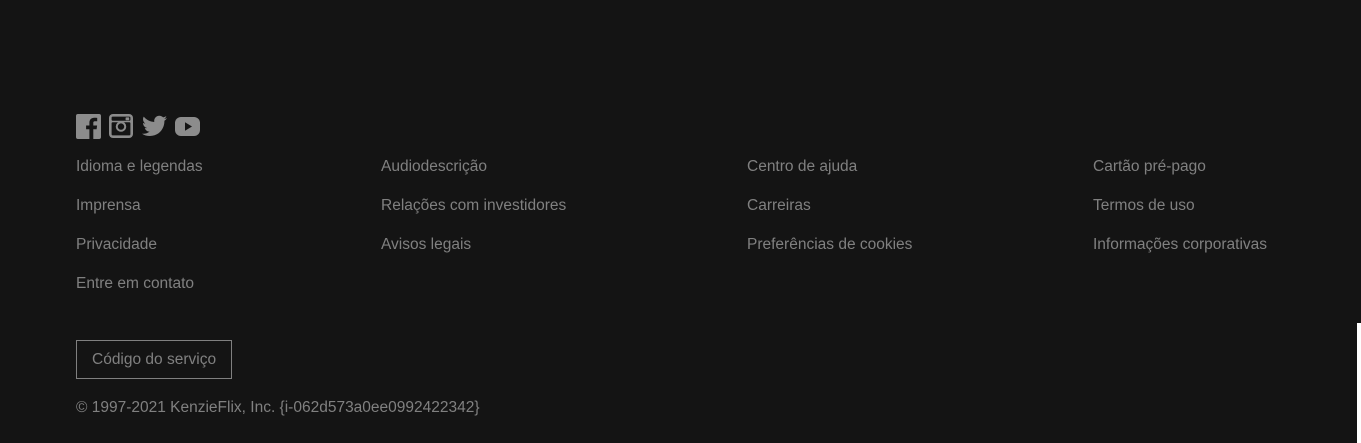  Describe the element at coordinates (1149, 166) in the screenshot. I see `link-gift-cards: Cartão pré-pago` at that location.